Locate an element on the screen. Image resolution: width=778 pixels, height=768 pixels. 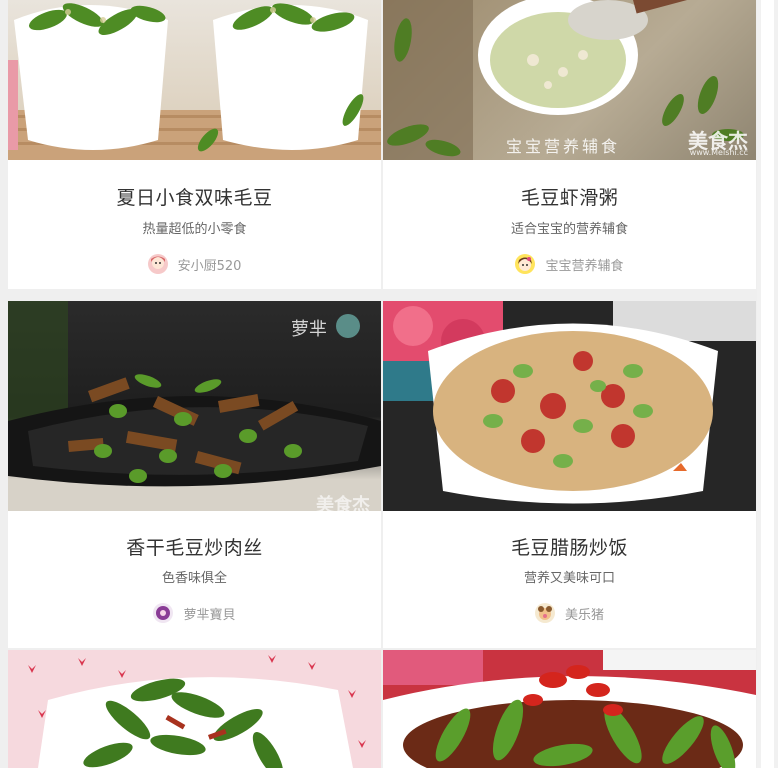
scrollbar-track is located at coordinates (767, 384).